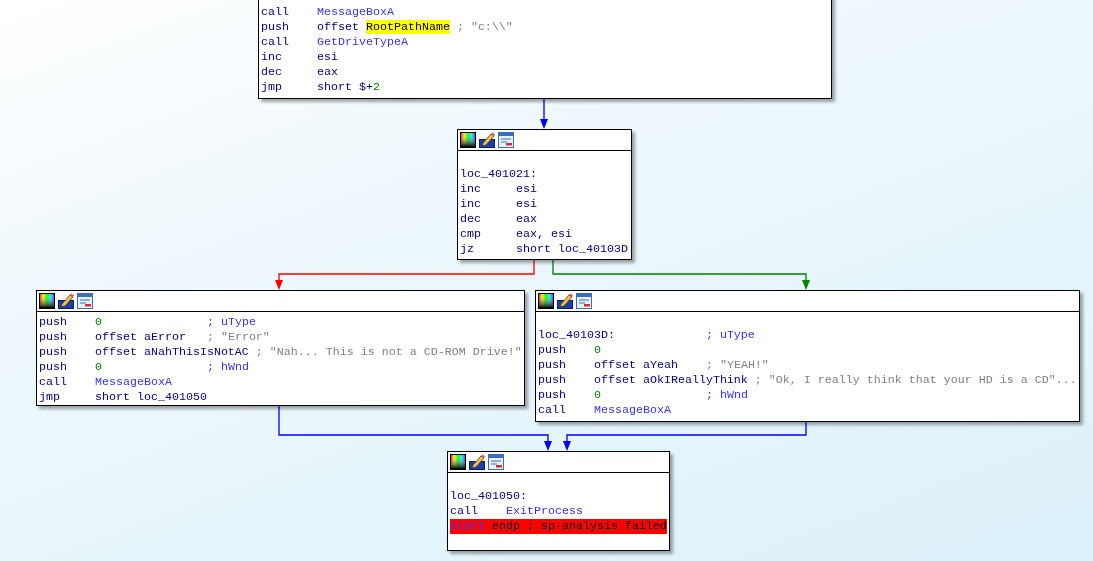 This screenshot has height=561, width=1093. What do you see at coordinates (147, 322) in the screenshot?
I see `code-line: push 0 ; uType` at bounding box center [147, 322].